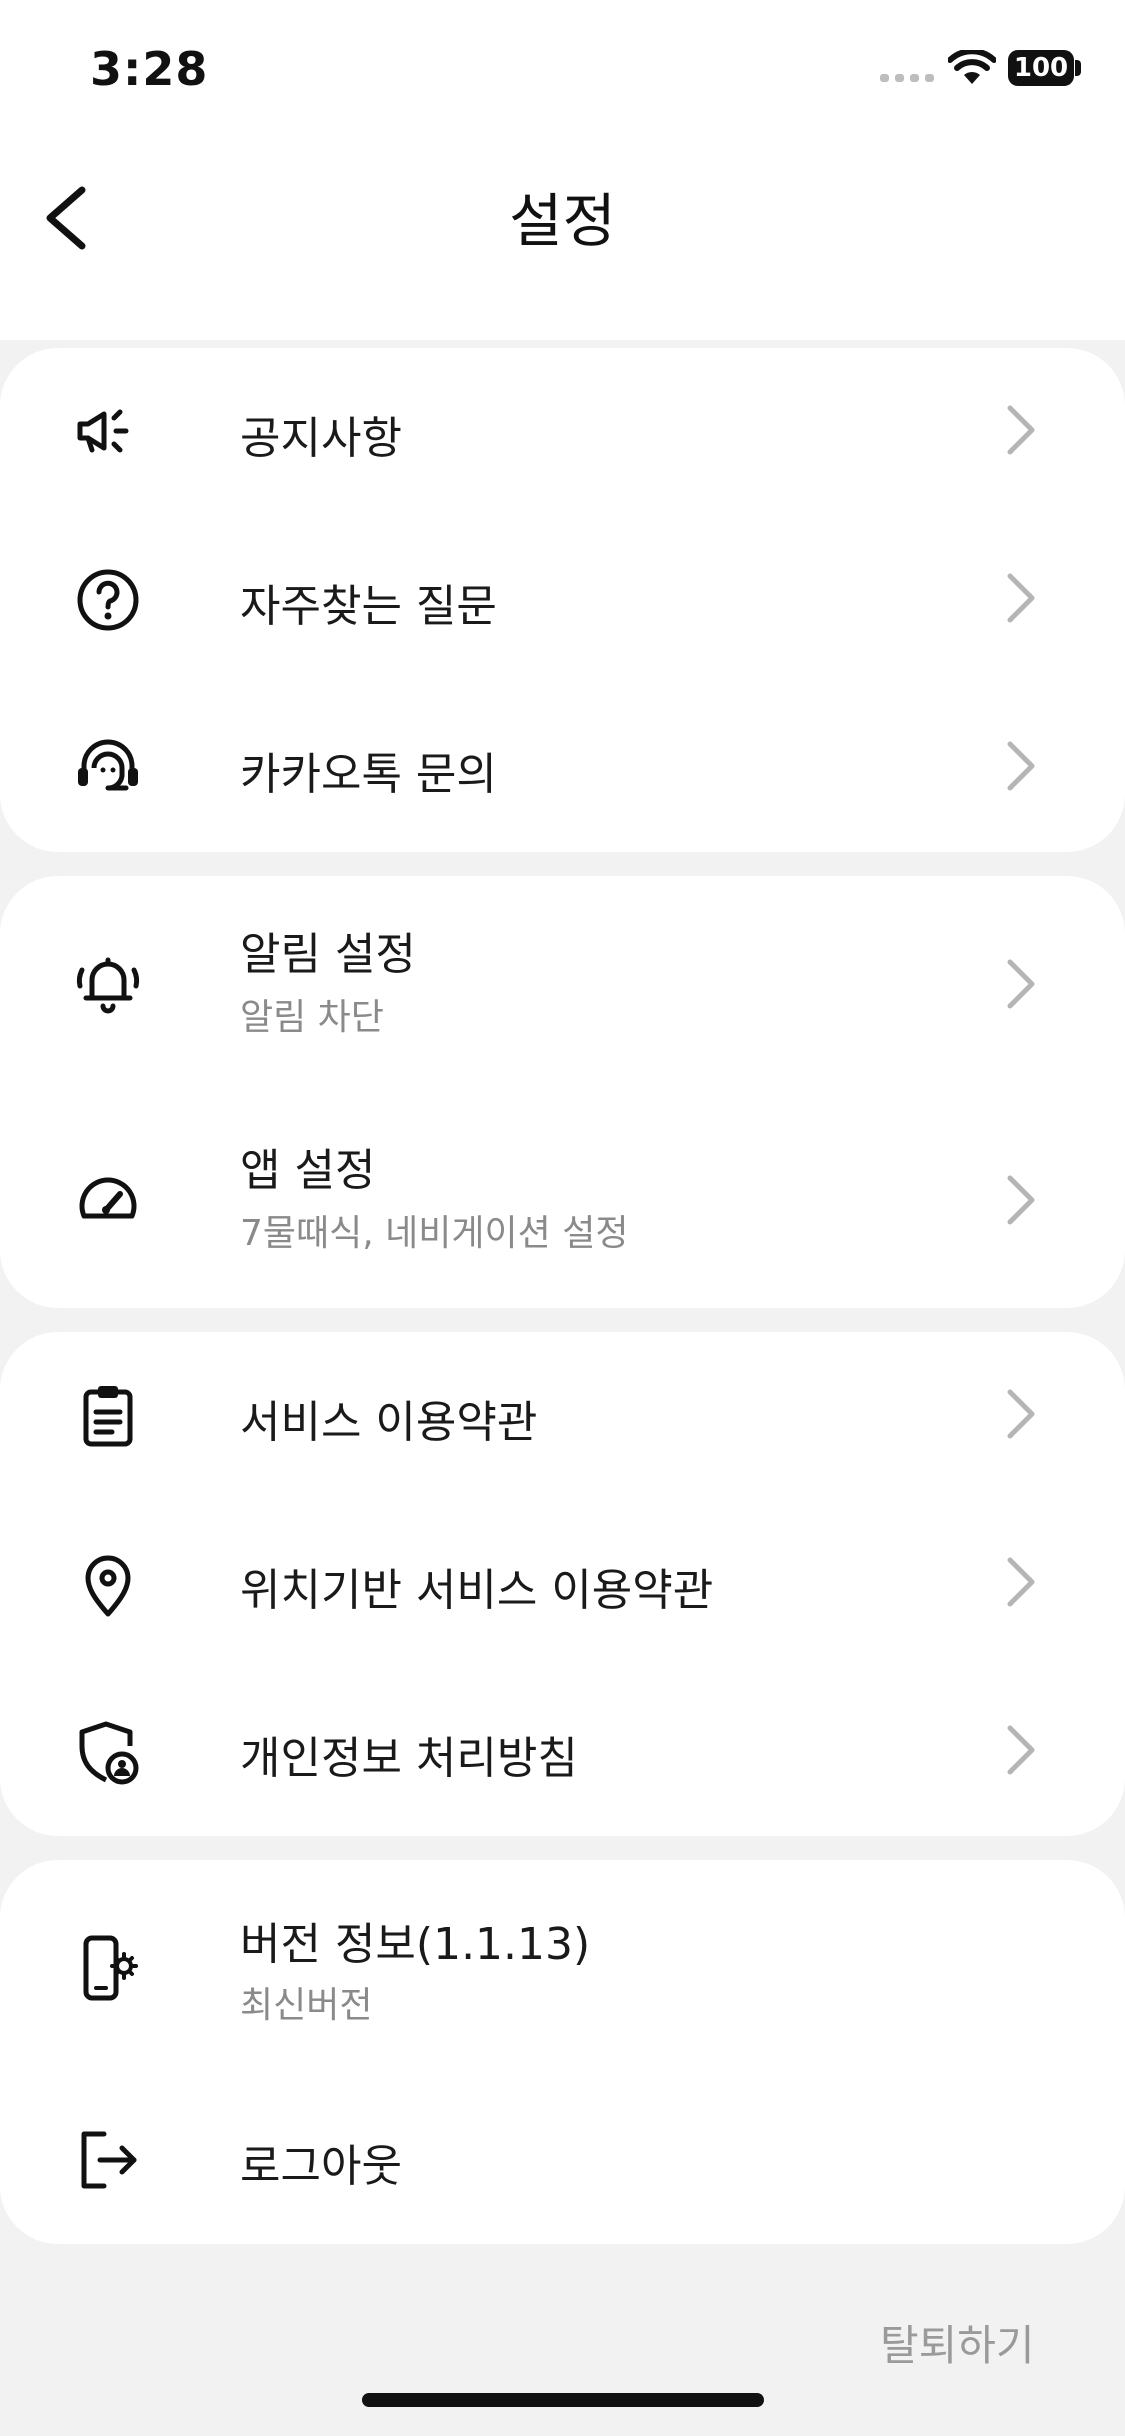 The width and height of the screenshot is (1125, 2436). I want to click on nav-bar: 설정, so click(562, 240).